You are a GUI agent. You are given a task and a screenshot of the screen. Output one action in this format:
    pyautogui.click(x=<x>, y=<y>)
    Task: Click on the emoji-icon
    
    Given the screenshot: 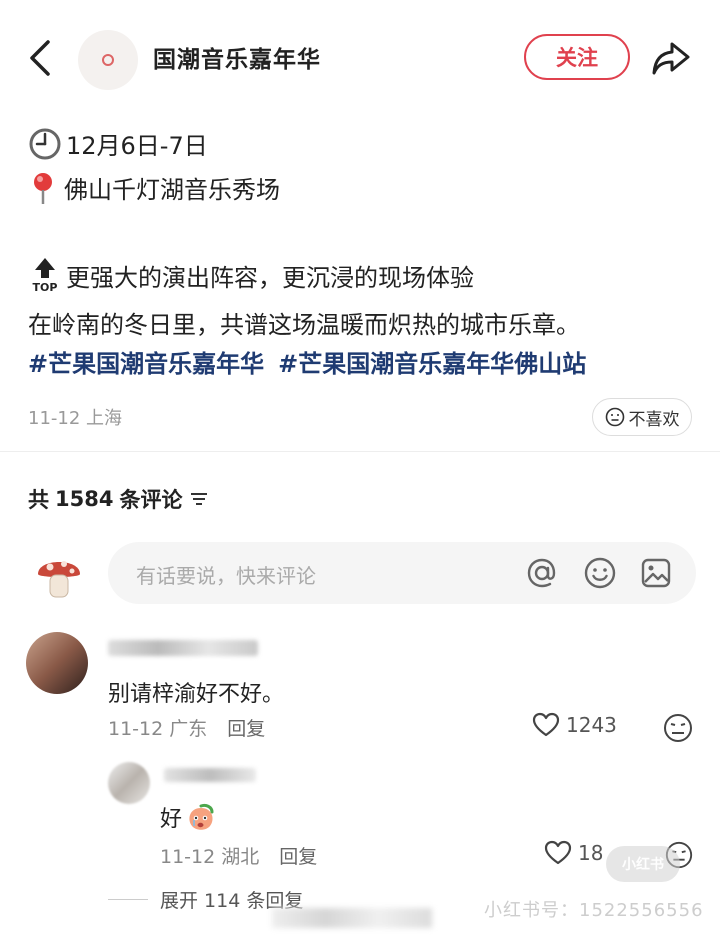 What is the action you would take?
    pyautogui.click(x=600, y=573)
    